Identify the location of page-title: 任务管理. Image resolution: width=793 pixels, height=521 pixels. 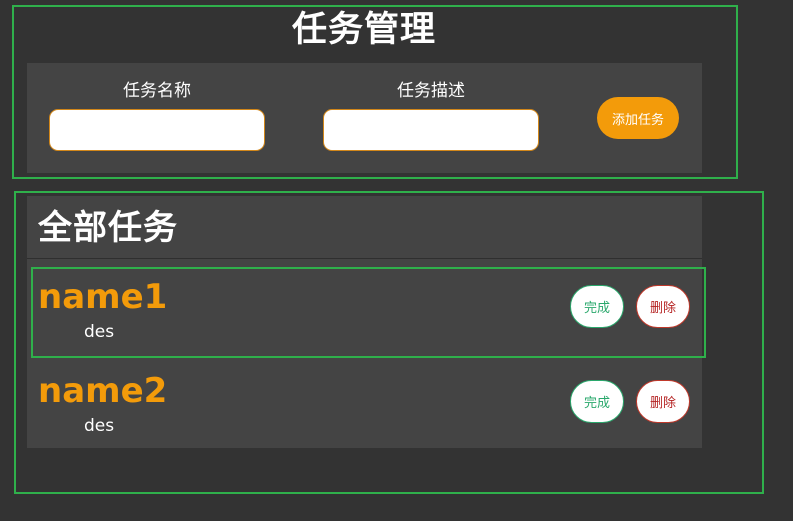
(363, 30).